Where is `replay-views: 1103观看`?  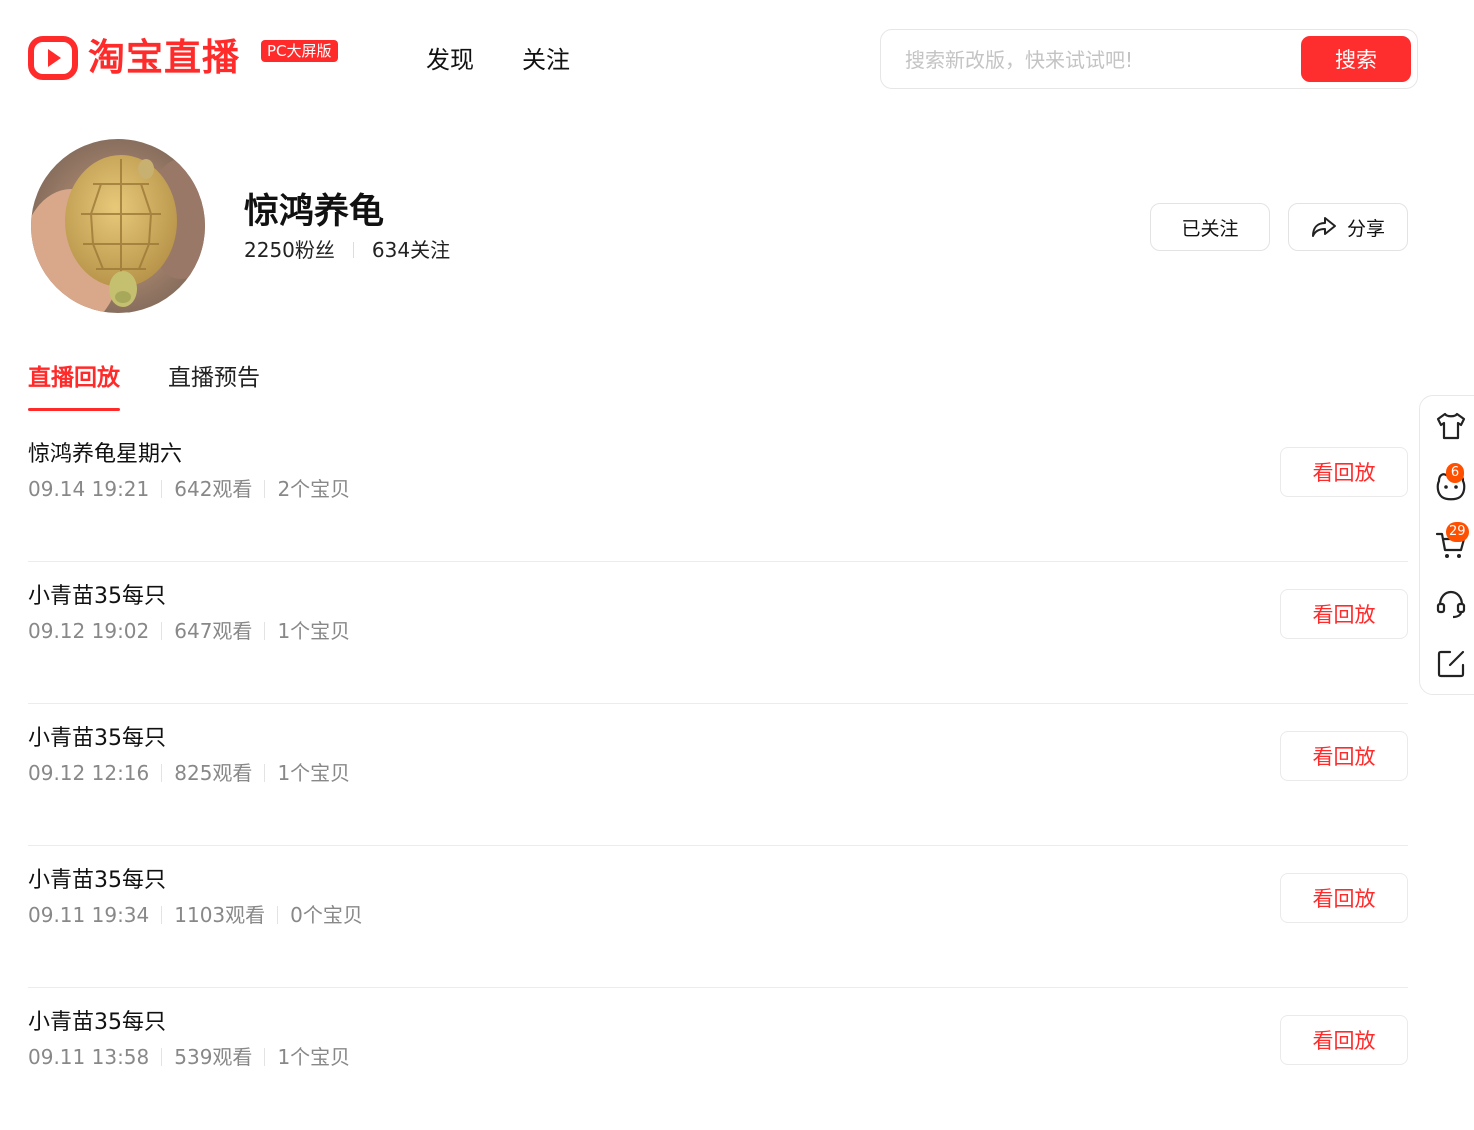 replay-views: 1103观看 is located at coordinates (220, 915).